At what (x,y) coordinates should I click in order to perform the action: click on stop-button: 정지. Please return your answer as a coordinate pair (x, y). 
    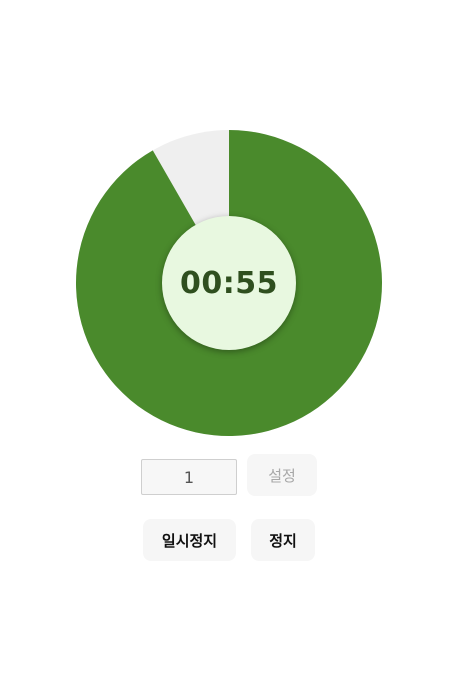
    Looking at the image, I should click on (283, 540).